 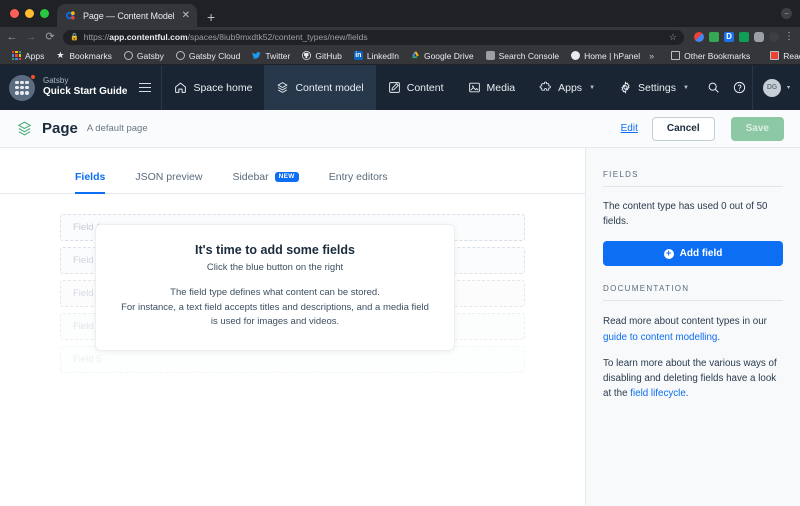 I want to click on doc-para1-period: ., so click(x=719, y=337).